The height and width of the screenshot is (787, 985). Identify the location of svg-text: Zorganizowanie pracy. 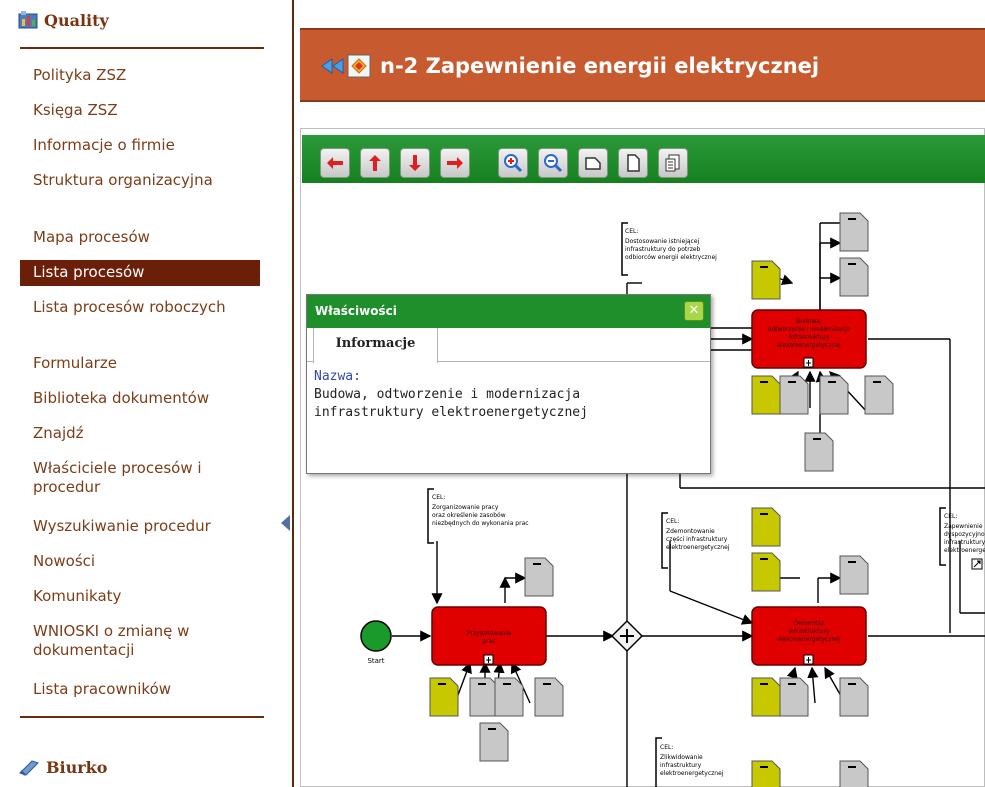
(465, 507).